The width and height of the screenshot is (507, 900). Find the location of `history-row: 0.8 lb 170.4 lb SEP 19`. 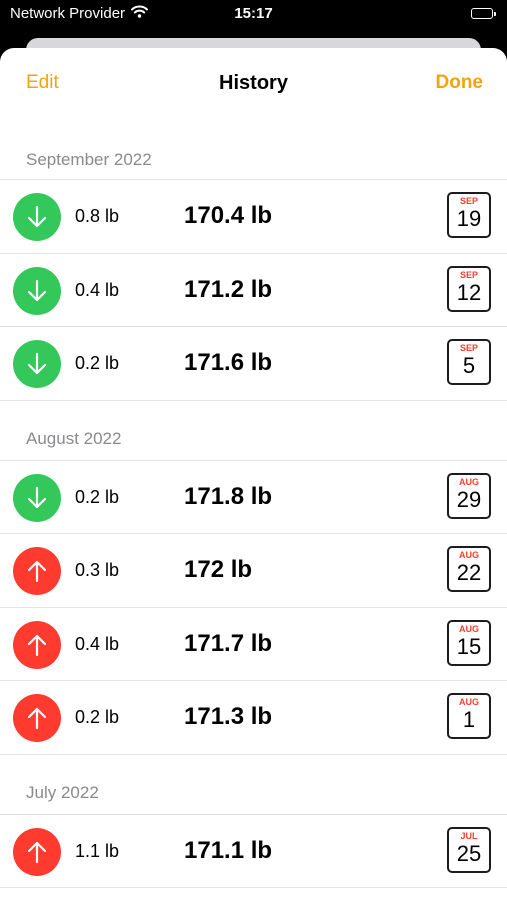

history-row: 0.8 lb 170.4 lb SEP 19 is located at coordinates (253, 217).